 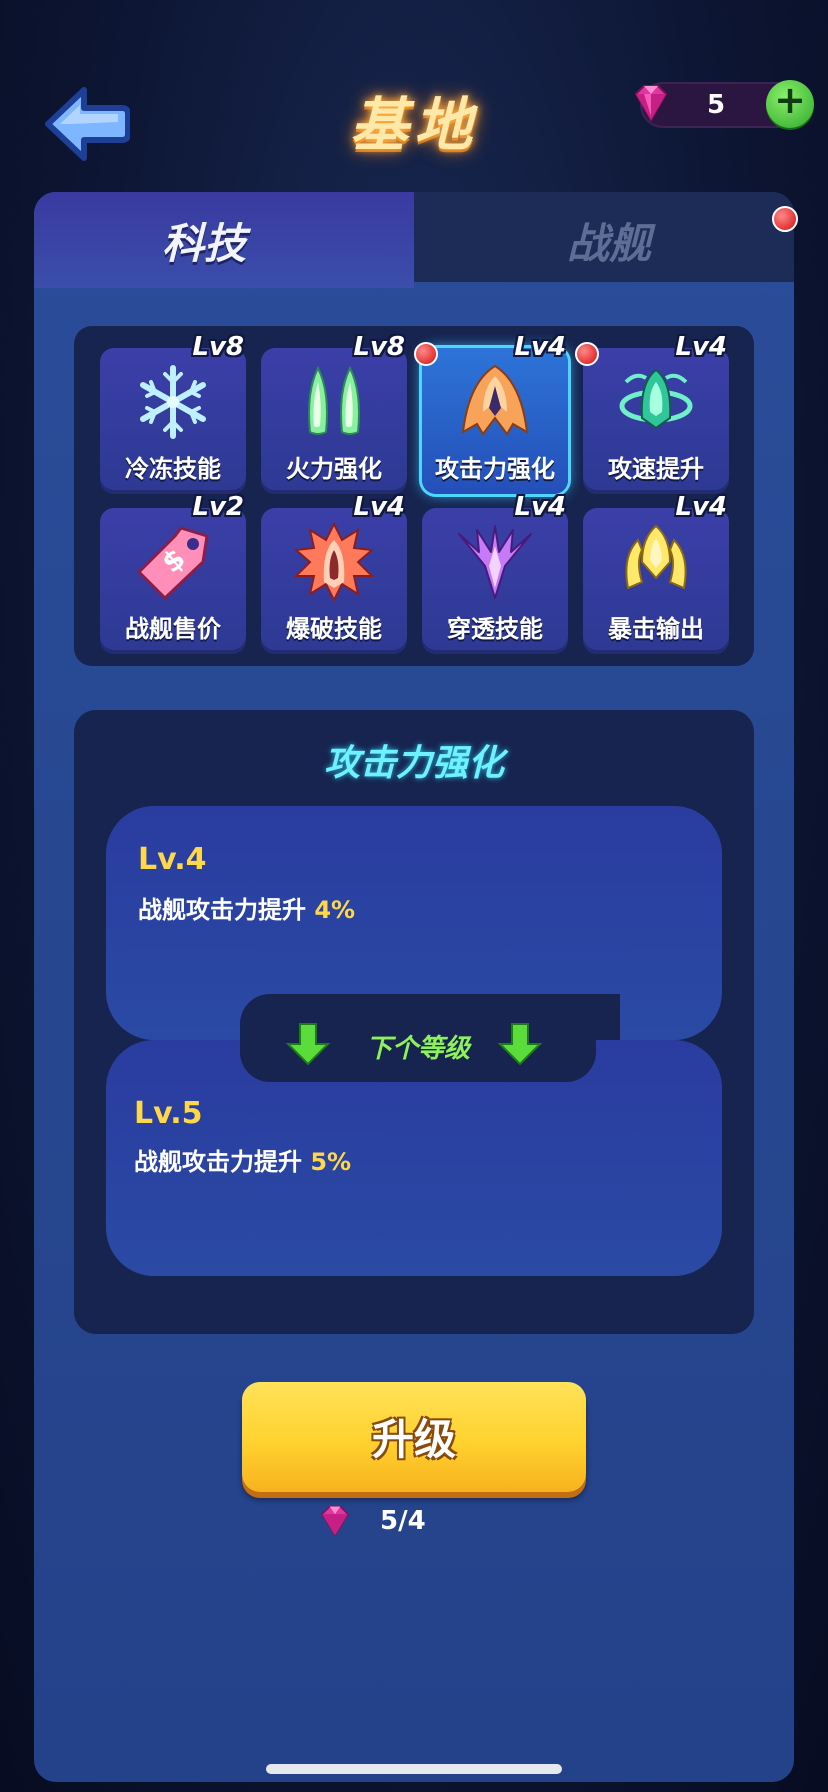 I want to click on skill-level: Lv2, so click(x=218, y=507).